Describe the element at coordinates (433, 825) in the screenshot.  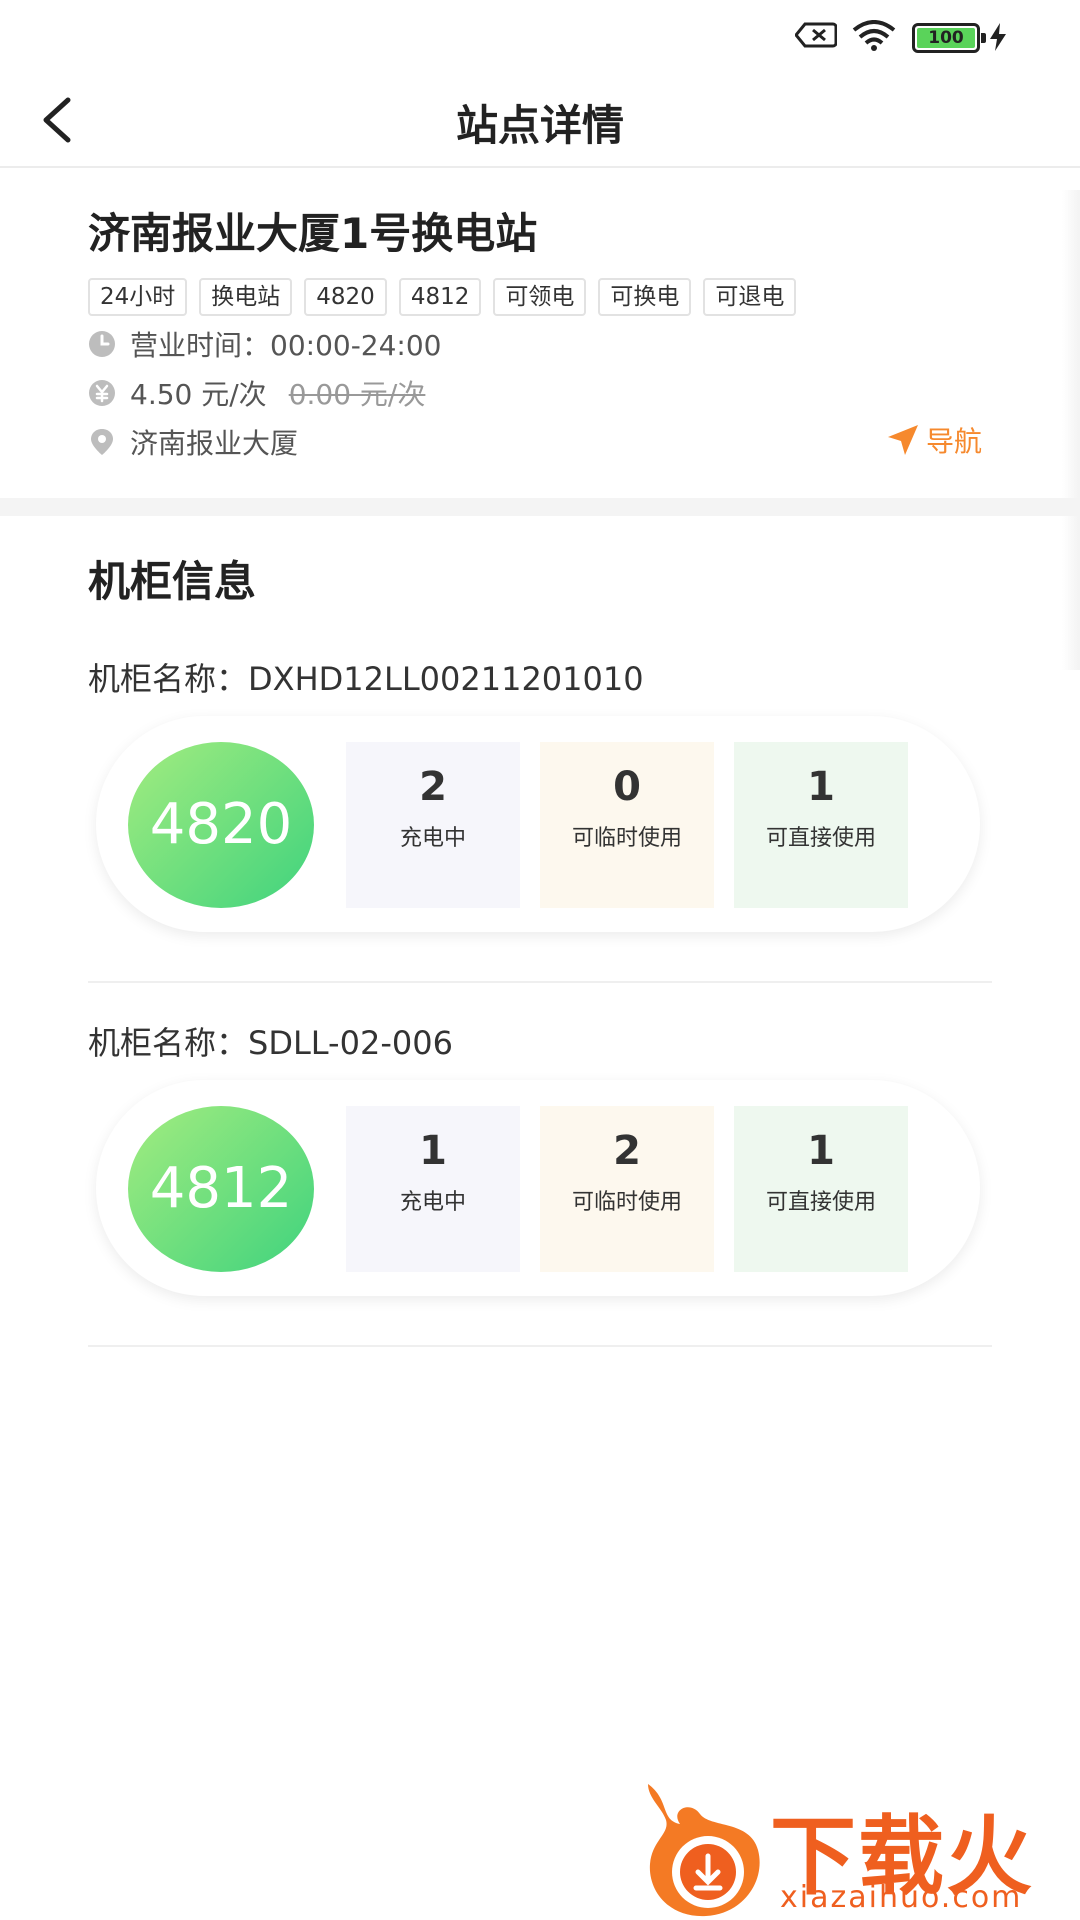
I see `stat-charging: 2 充电中` at that location.